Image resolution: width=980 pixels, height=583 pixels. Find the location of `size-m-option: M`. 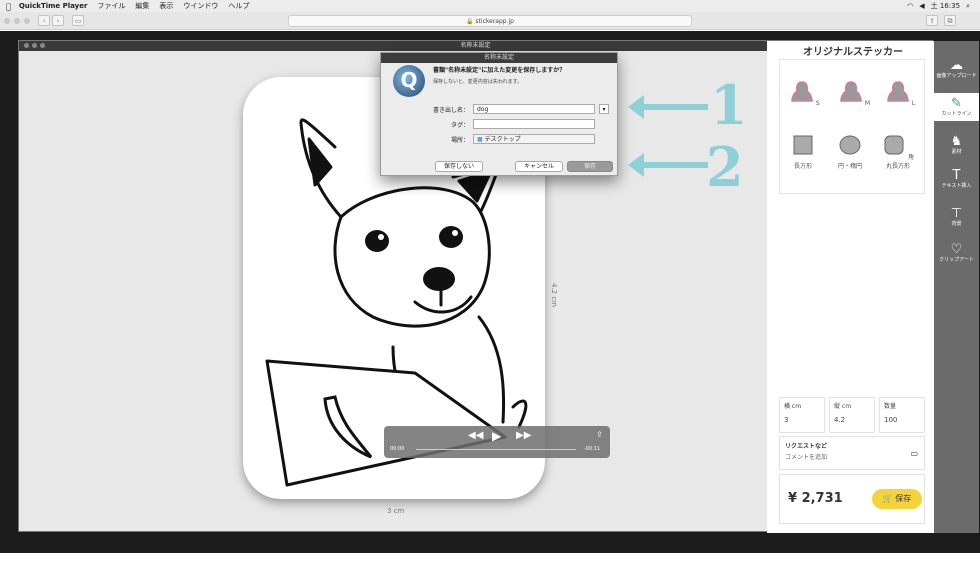

size-m-option: M is located at coordinates (854, 93).